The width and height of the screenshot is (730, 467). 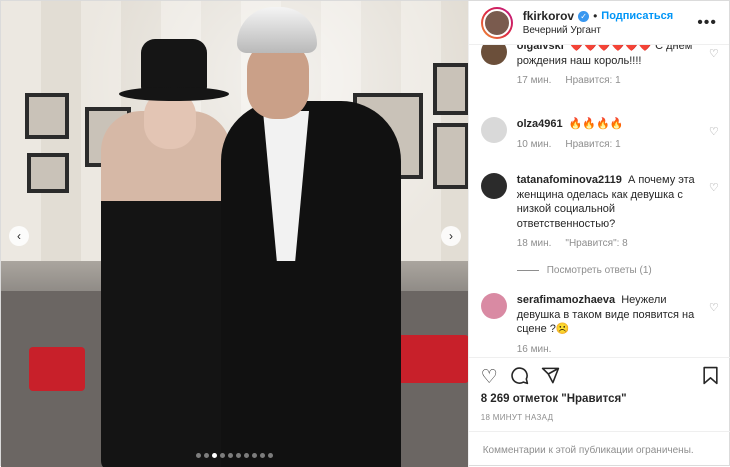 What do you see at coordinates (496, 22) in the screenshot?
I see `author-avatar` at bounding box center [496, 22].